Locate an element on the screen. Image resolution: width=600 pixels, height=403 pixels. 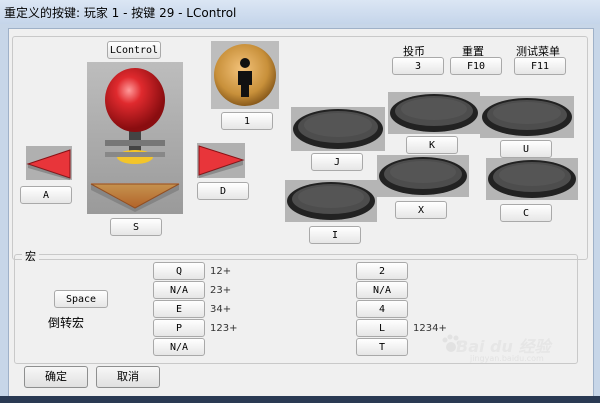
joystick-icon is located at coordinates (135, 138).